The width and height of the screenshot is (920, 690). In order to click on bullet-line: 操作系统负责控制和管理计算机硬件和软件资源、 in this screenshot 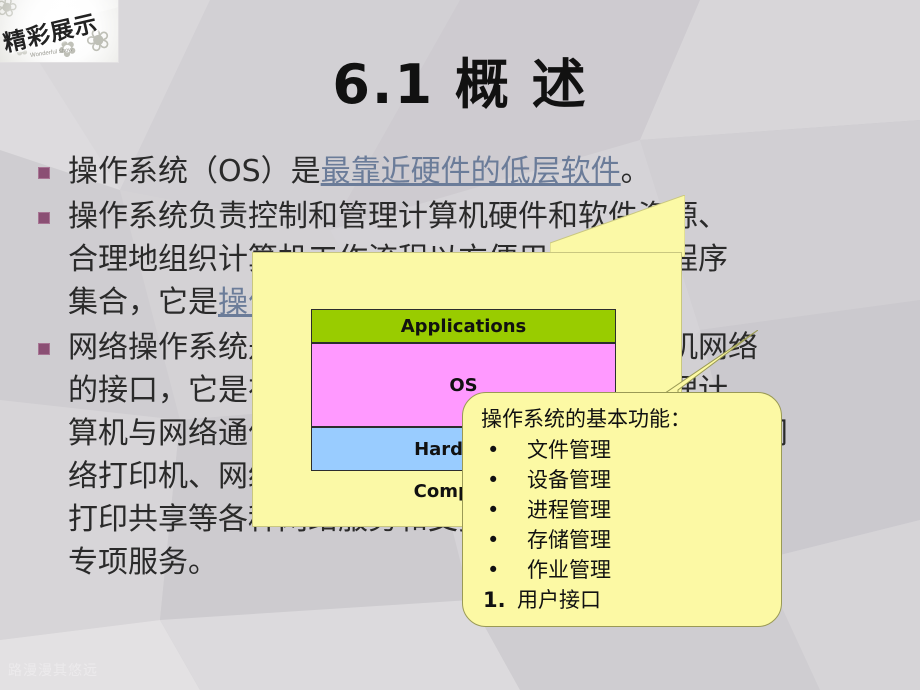, I will do `click(398, 216)`.